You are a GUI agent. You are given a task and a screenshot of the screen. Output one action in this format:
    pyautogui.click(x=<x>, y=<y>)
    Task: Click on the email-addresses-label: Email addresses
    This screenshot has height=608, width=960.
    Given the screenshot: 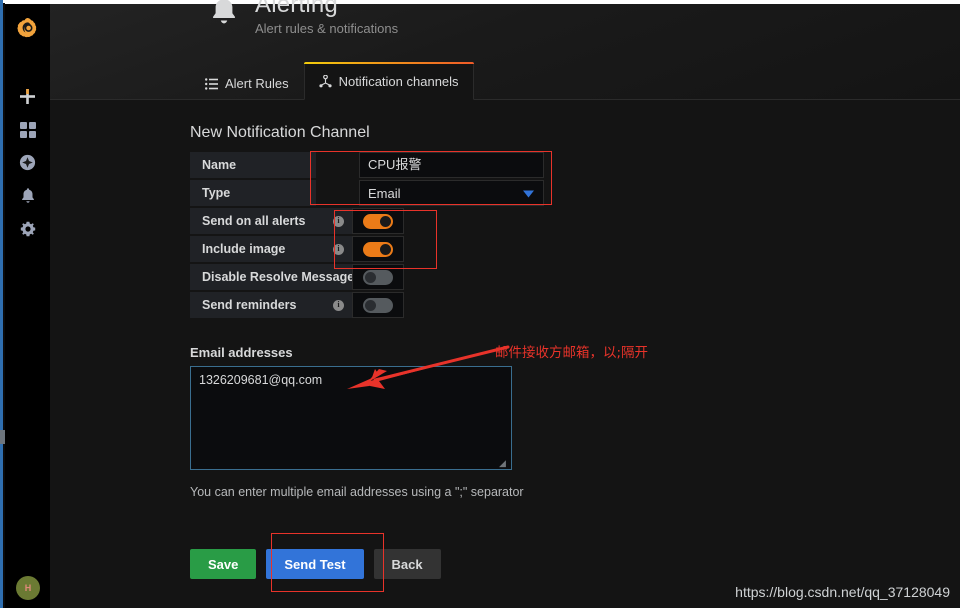 What is the action you would take?
    pyautogui.click(x=241, y=352)
    